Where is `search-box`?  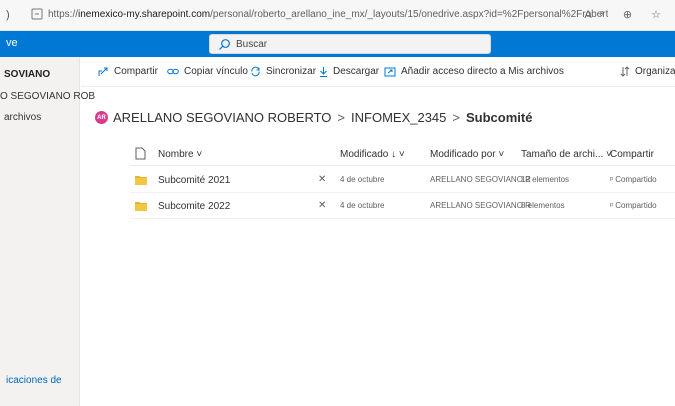
search-box is located at coordinates (350, 44).